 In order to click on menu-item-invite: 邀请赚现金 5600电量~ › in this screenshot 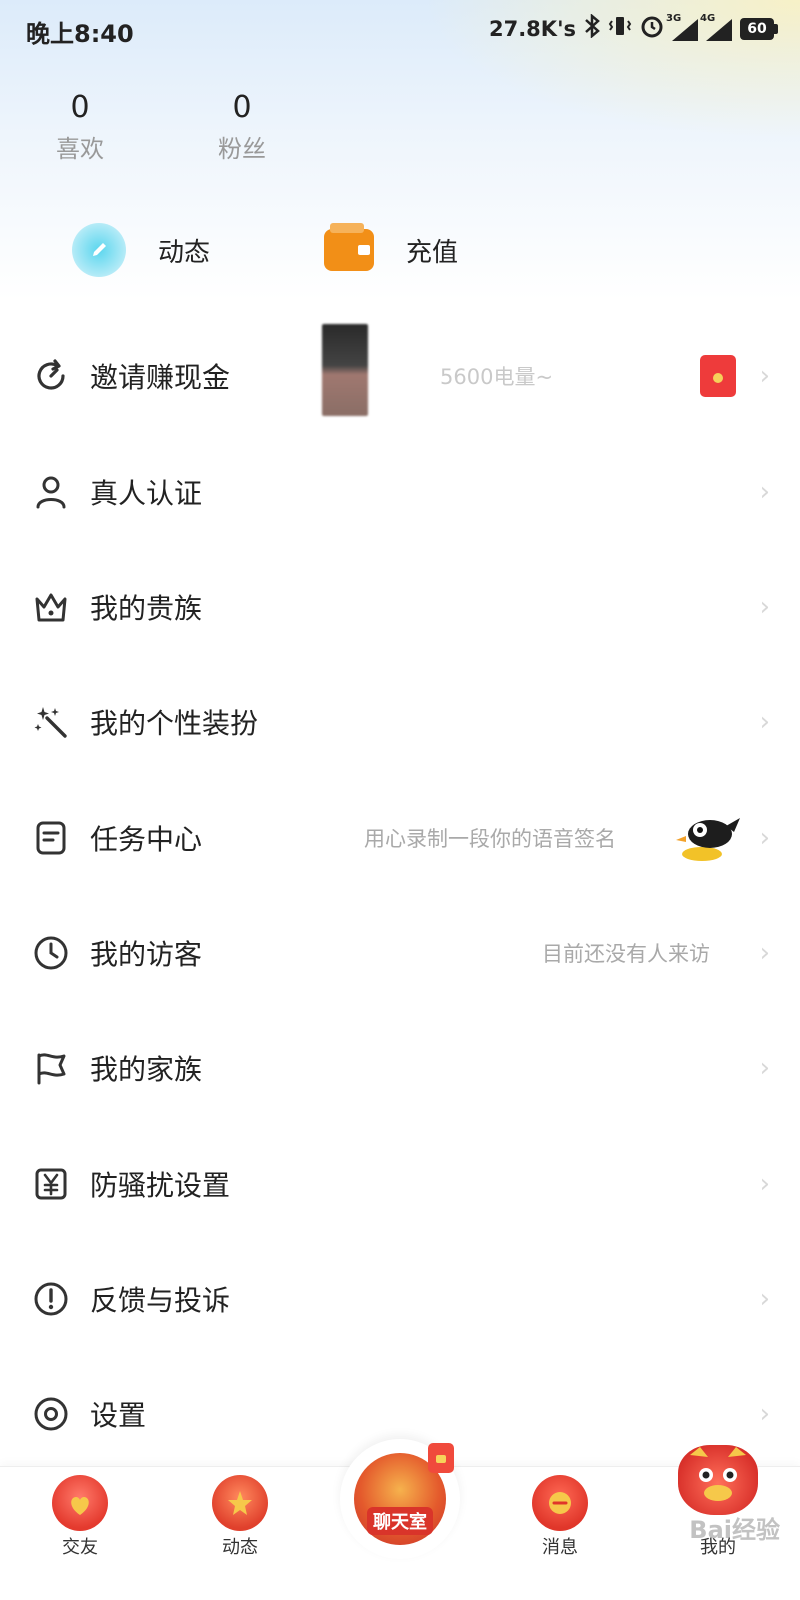, I will do `click(400, 376)`.